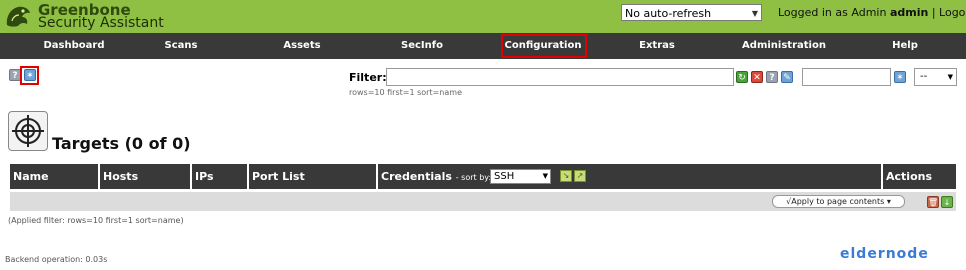 Image resolution: width=966 pixels, height=270 pixels. Describe the element at coordinates (566, 176) in the screenshot. I see `sort-ascending-icon: ↘` at that location.